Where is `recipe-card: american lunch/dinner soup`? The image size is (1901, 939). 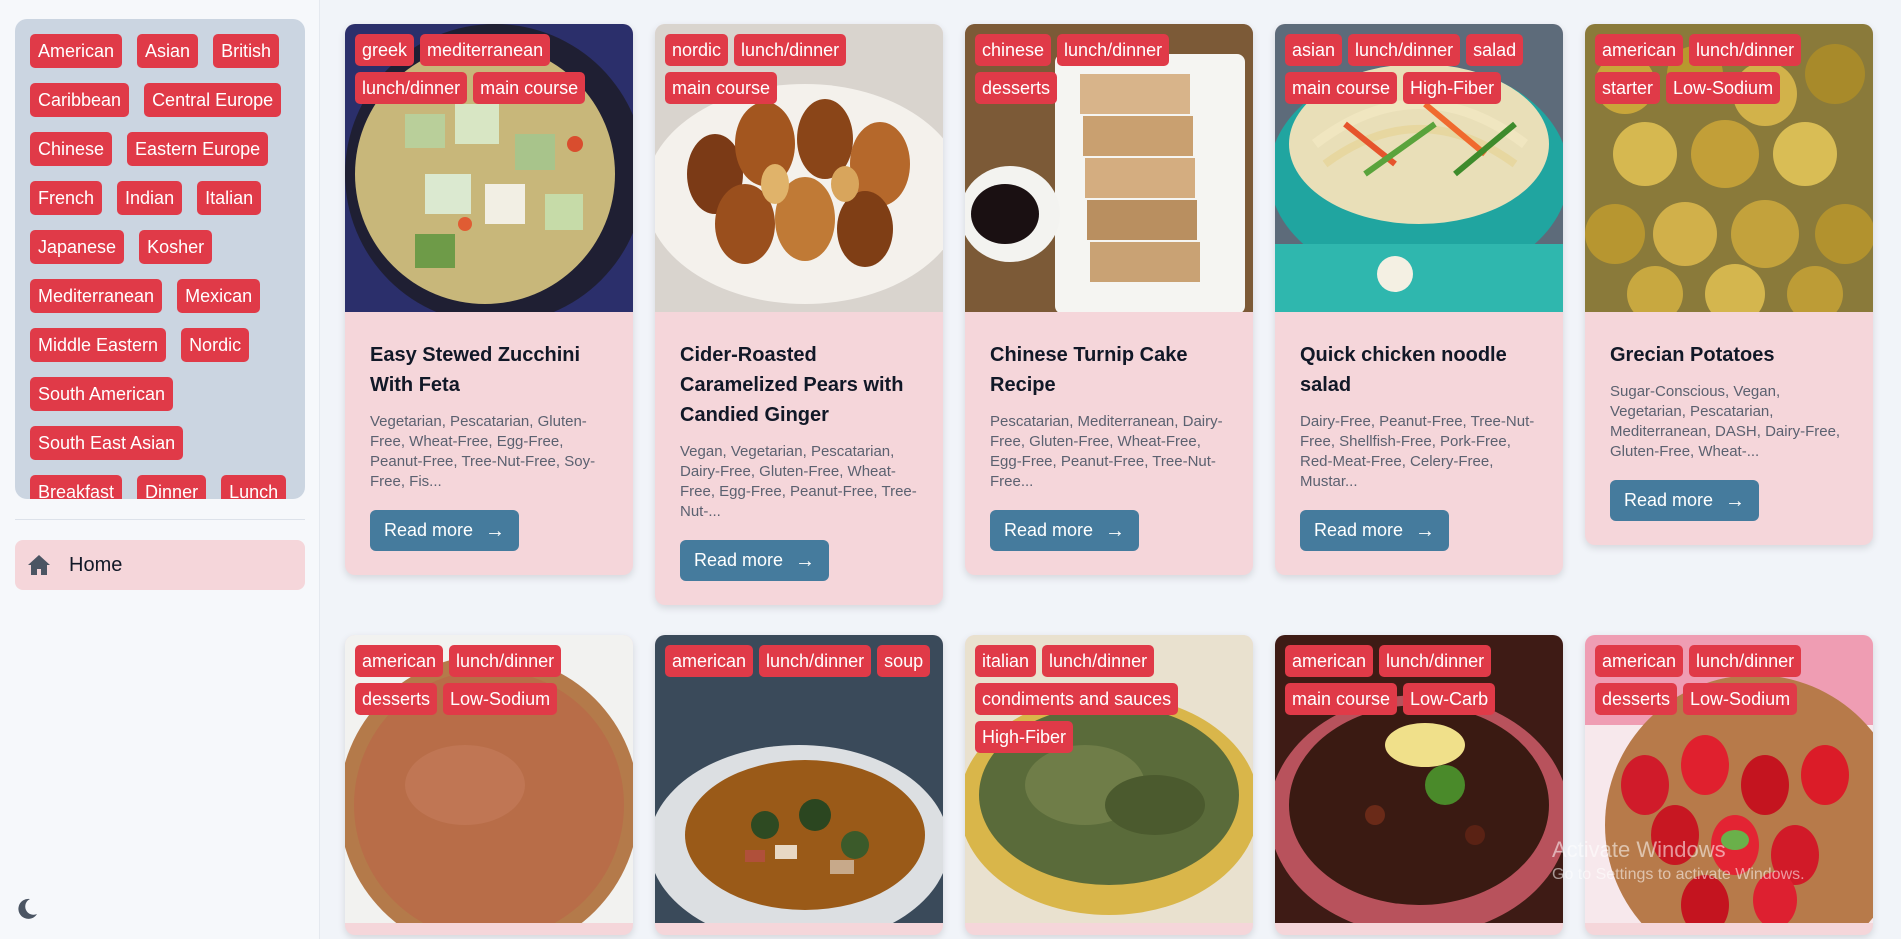 recipe-card: american lunch/dinner soup is located at coordinates (799, 785).